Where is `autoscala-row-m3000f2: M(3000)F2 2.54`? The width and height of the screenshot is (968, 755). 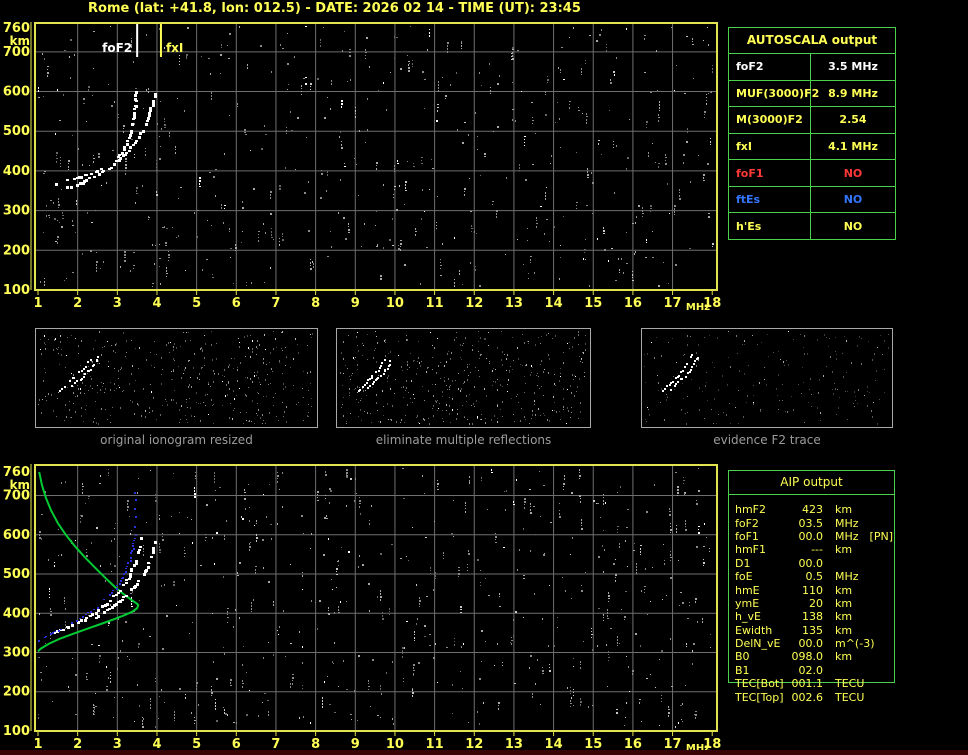 autoscala-row-m3000f2: M(3000)F2 2.54 is located at coordinates (812, 119).